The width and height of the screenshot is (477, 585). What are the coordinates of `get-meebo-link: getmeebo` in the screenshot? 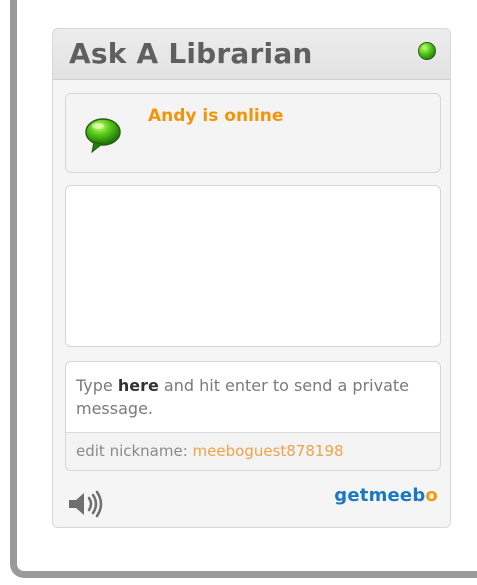 It's located at (386, 495).